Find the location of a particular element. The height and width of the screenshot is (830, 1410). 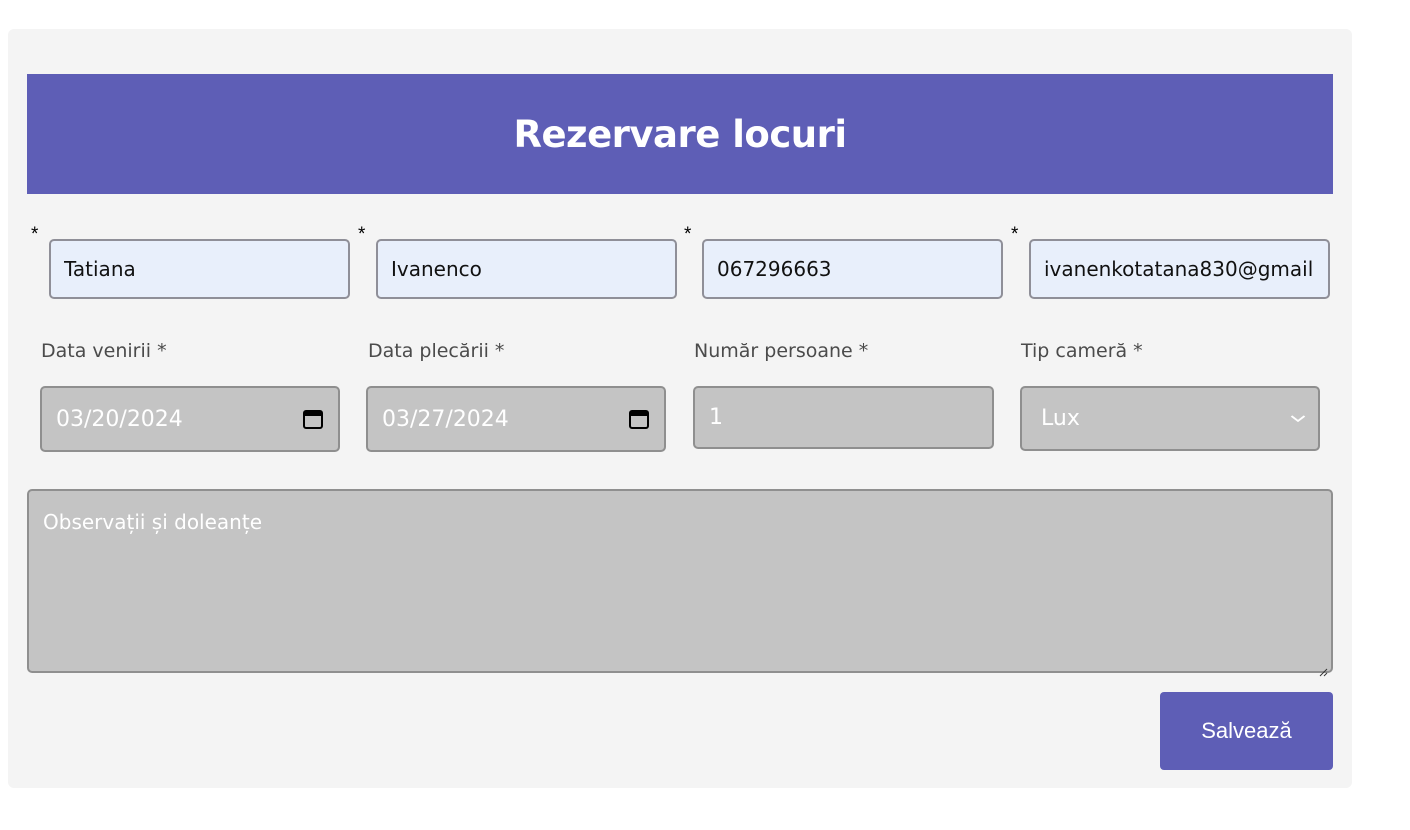

room-type-label: Tip cameră * is located at coordinates (1082, 351).